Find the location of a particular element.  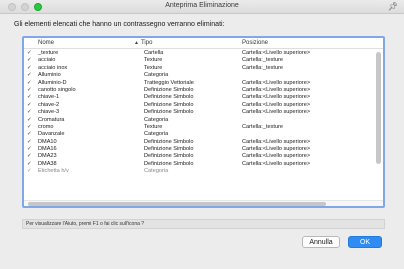

table-row: ✓ Cromatura Categoria is located at coordinates (203, 120).